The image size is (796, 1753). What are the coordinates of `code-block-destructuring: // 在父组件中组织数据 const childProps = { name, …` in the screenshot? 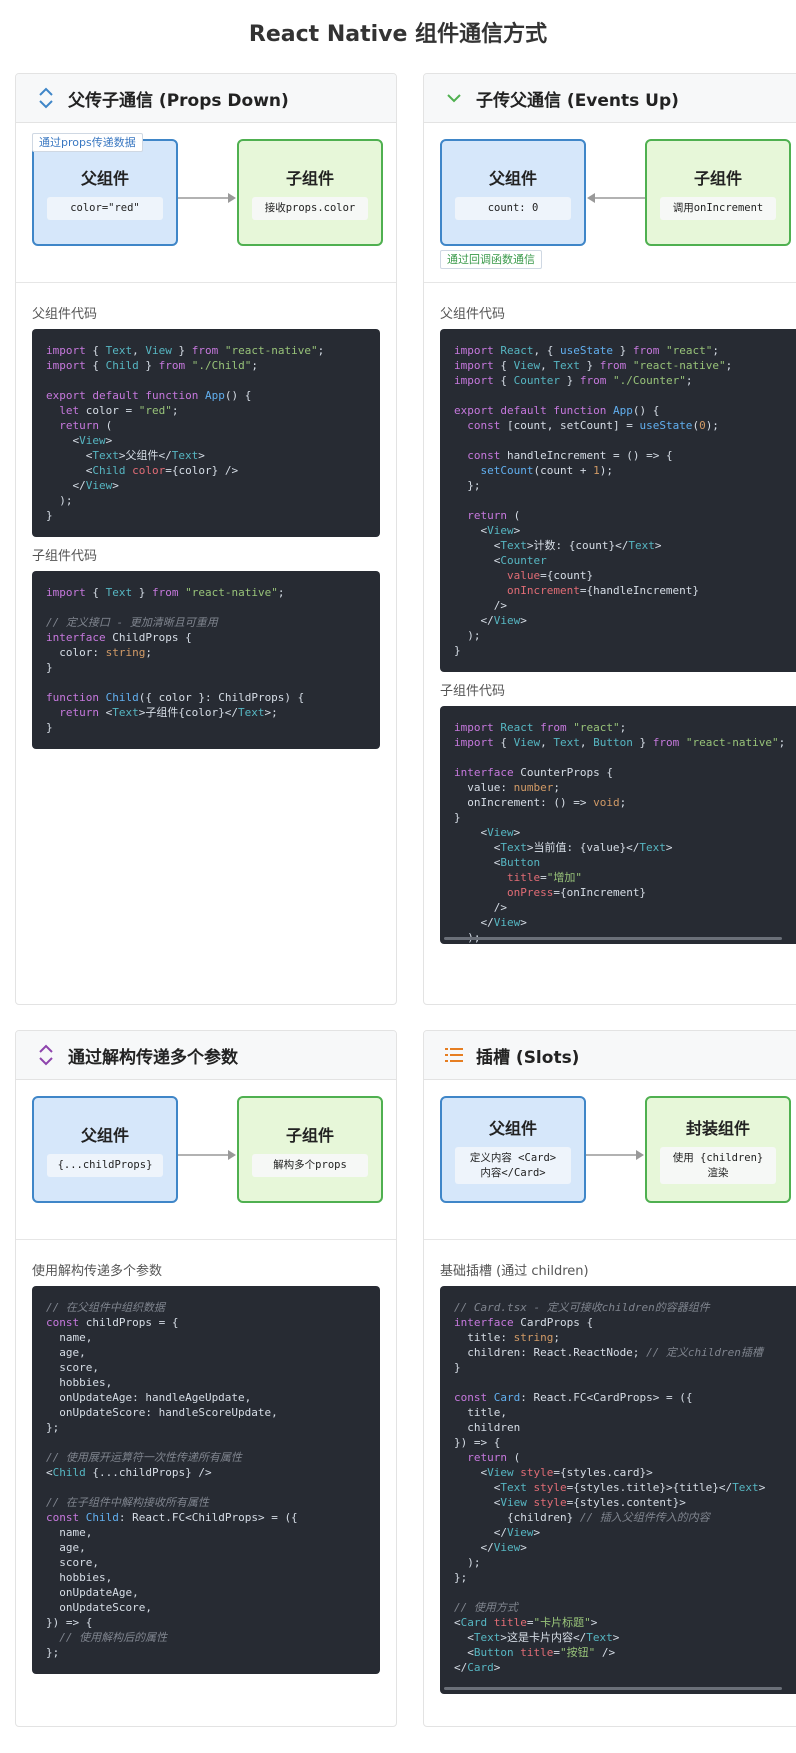 It's located at (206, 1480).